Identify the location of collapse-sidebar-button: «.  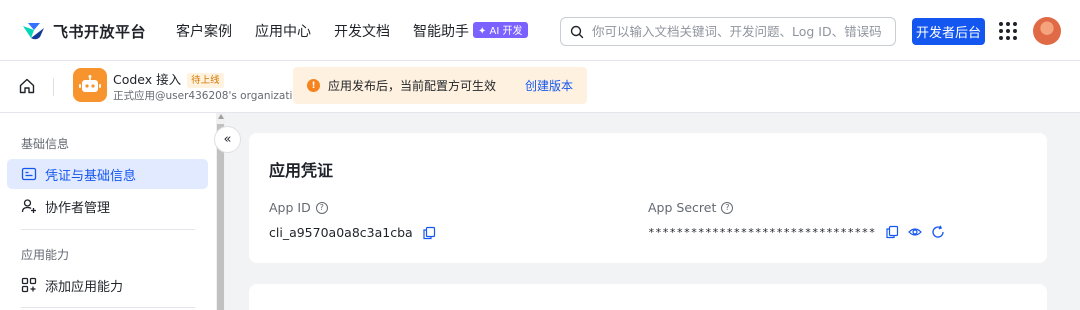
(227, 139).